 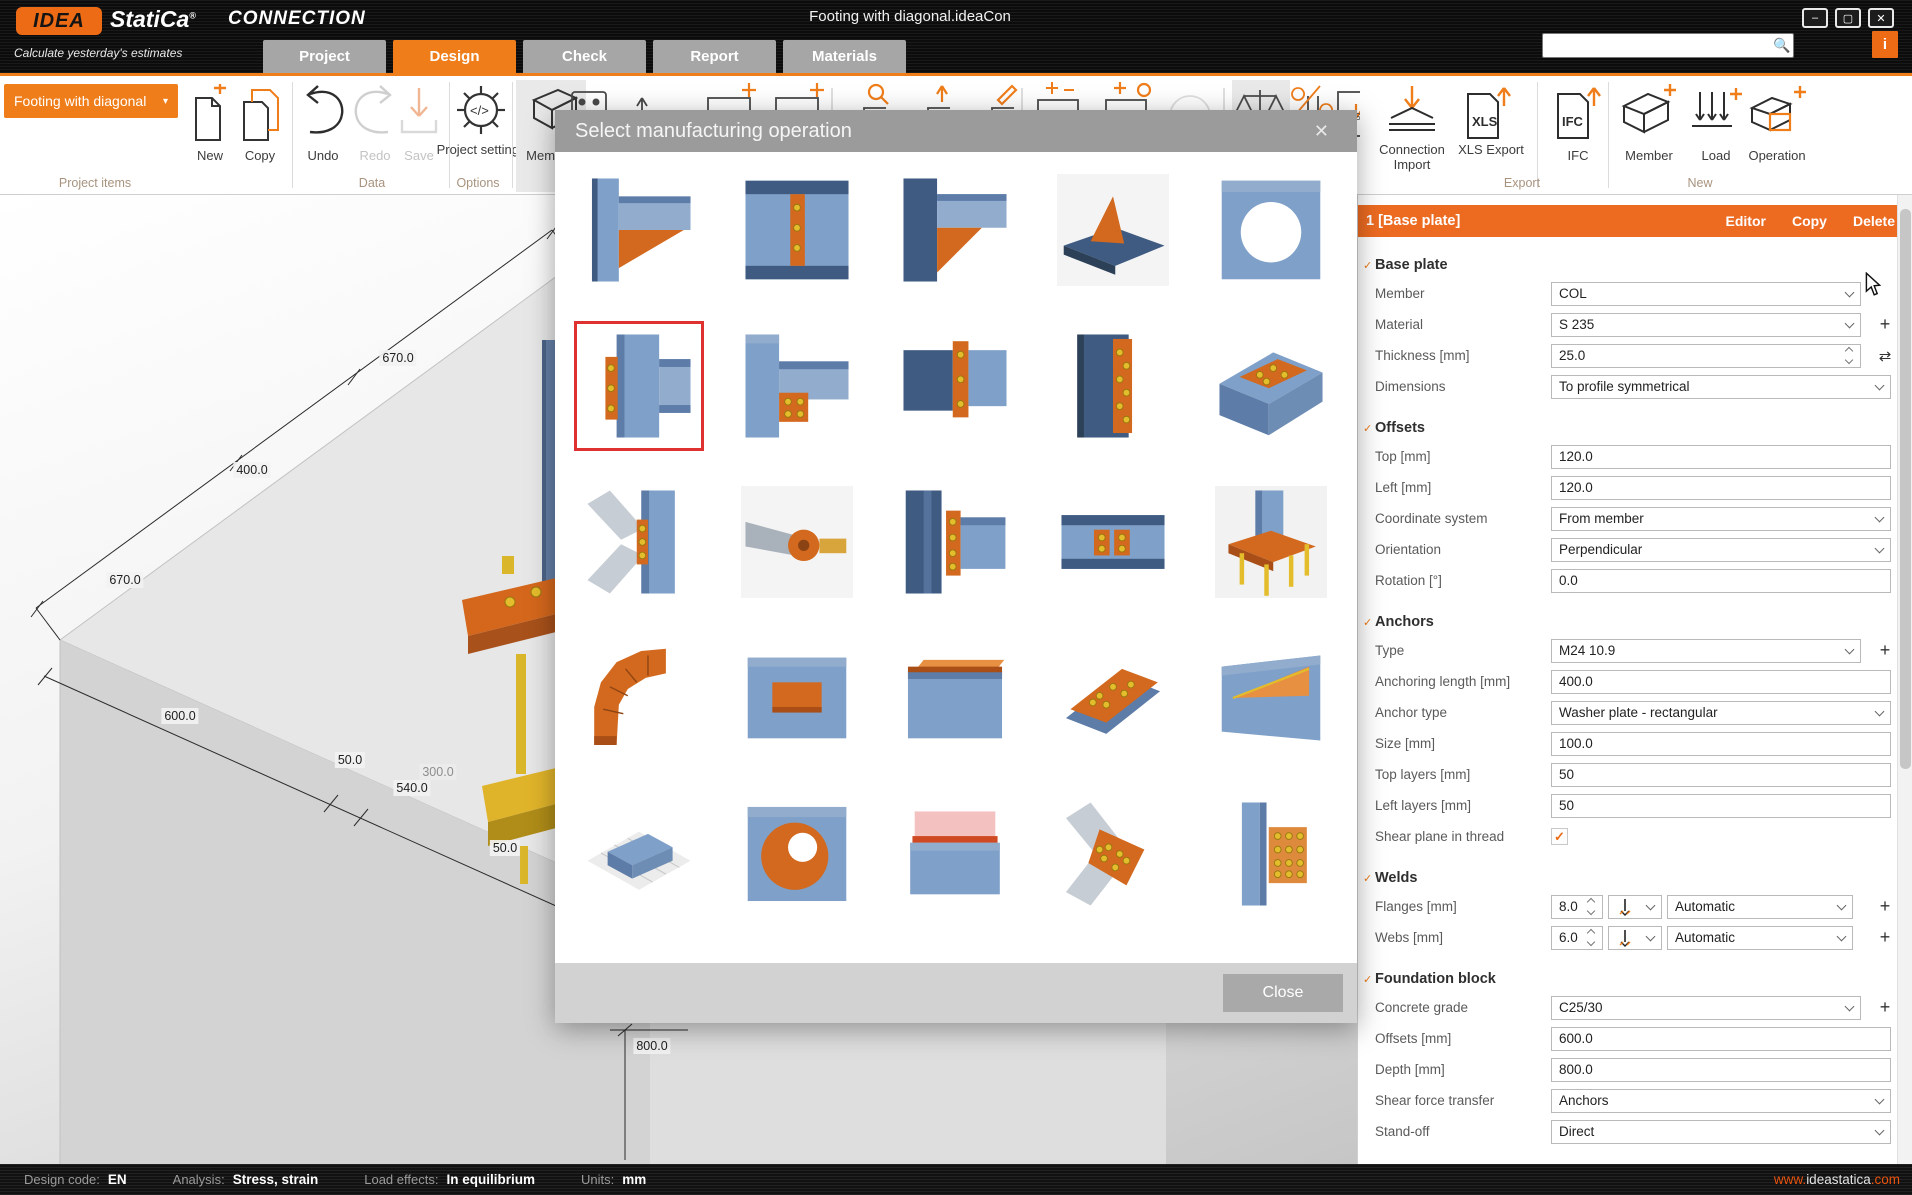 I want to click on operation-thumbnail-column-splice, so click(x=1271, y=854).